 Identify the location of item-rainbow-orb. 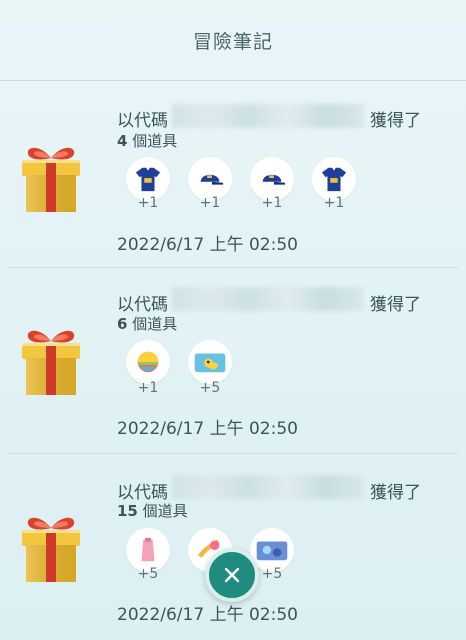
(148, 362).